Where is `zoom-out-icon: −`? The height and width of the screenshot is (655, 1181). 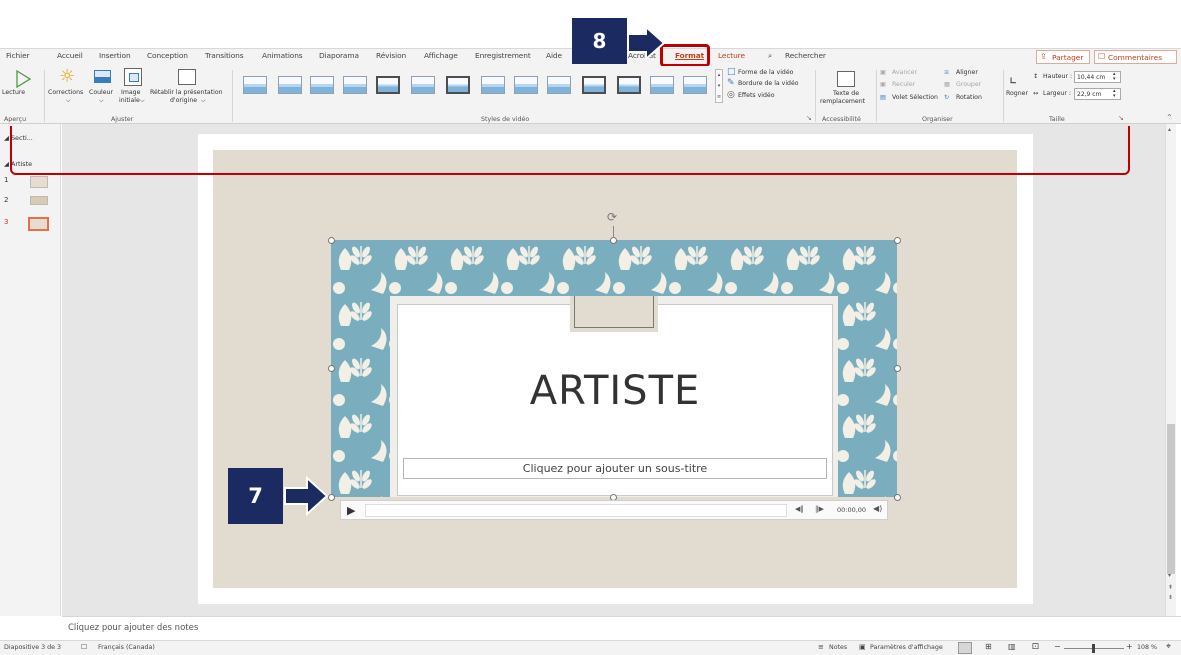 zoom-out-icon: − is located at coordinates (1057, 646).